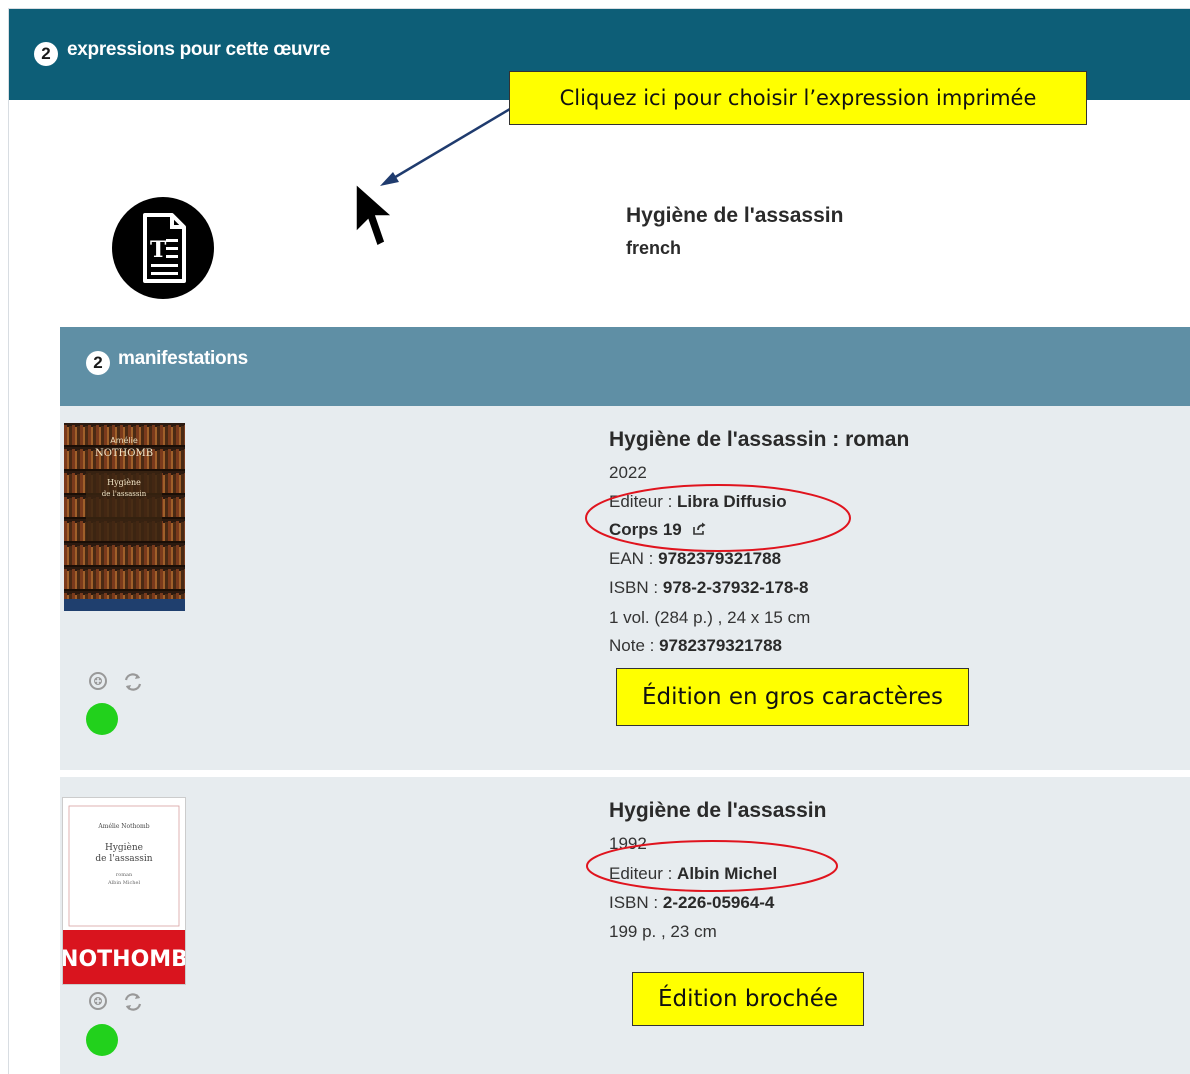 Image resolution: width=1190 pixels, height=1074 pixels. I want to click on callout-paperback: Édition brochée, so click(748, 999).